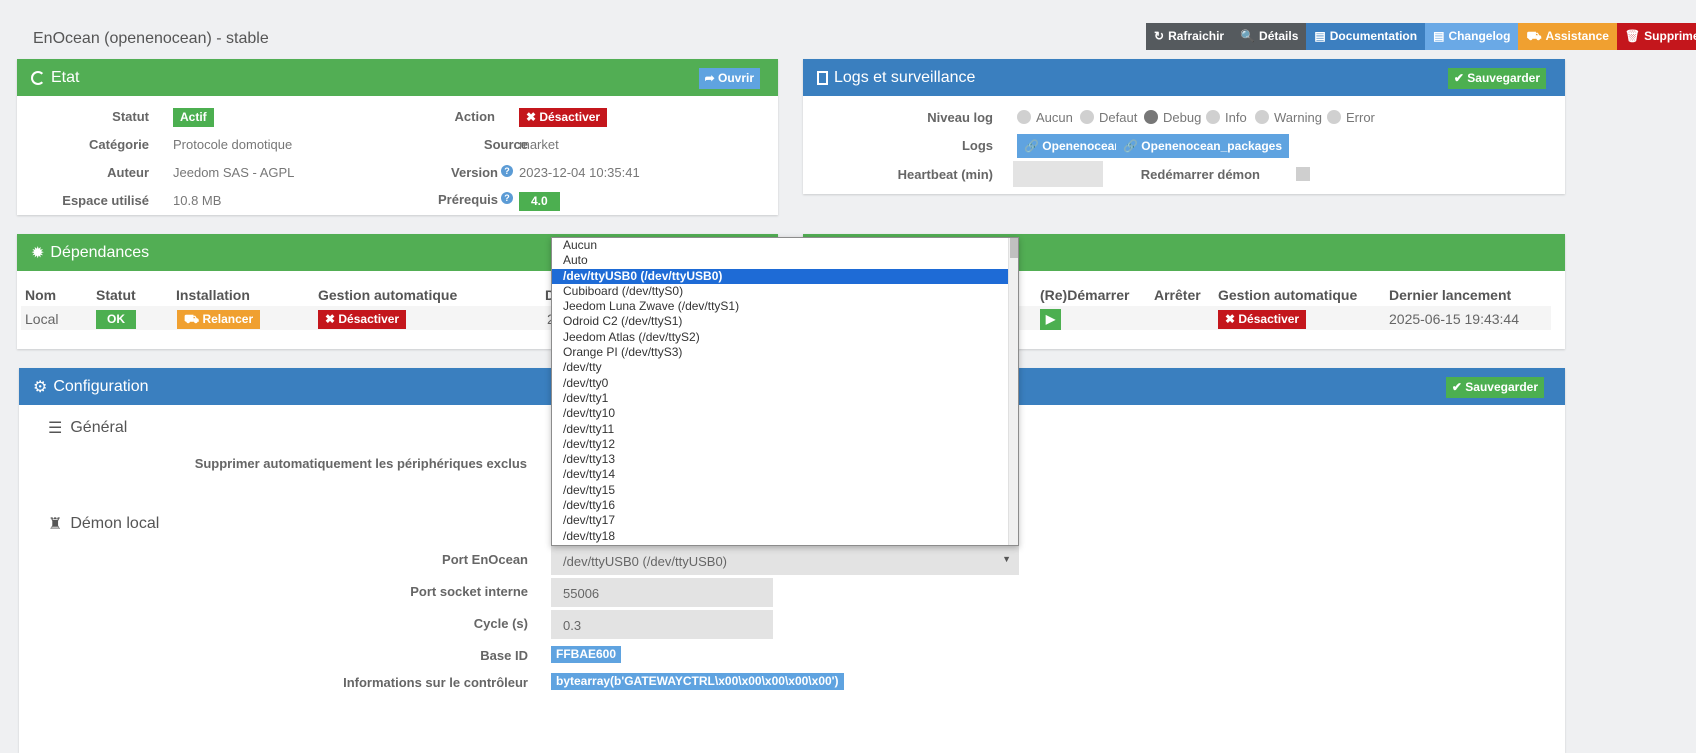 The image size is (1696, 753). Describe the element at coordinates (219, 319) in the screenshot. I see `relancer-button: ⛟ Relancer` at that location.